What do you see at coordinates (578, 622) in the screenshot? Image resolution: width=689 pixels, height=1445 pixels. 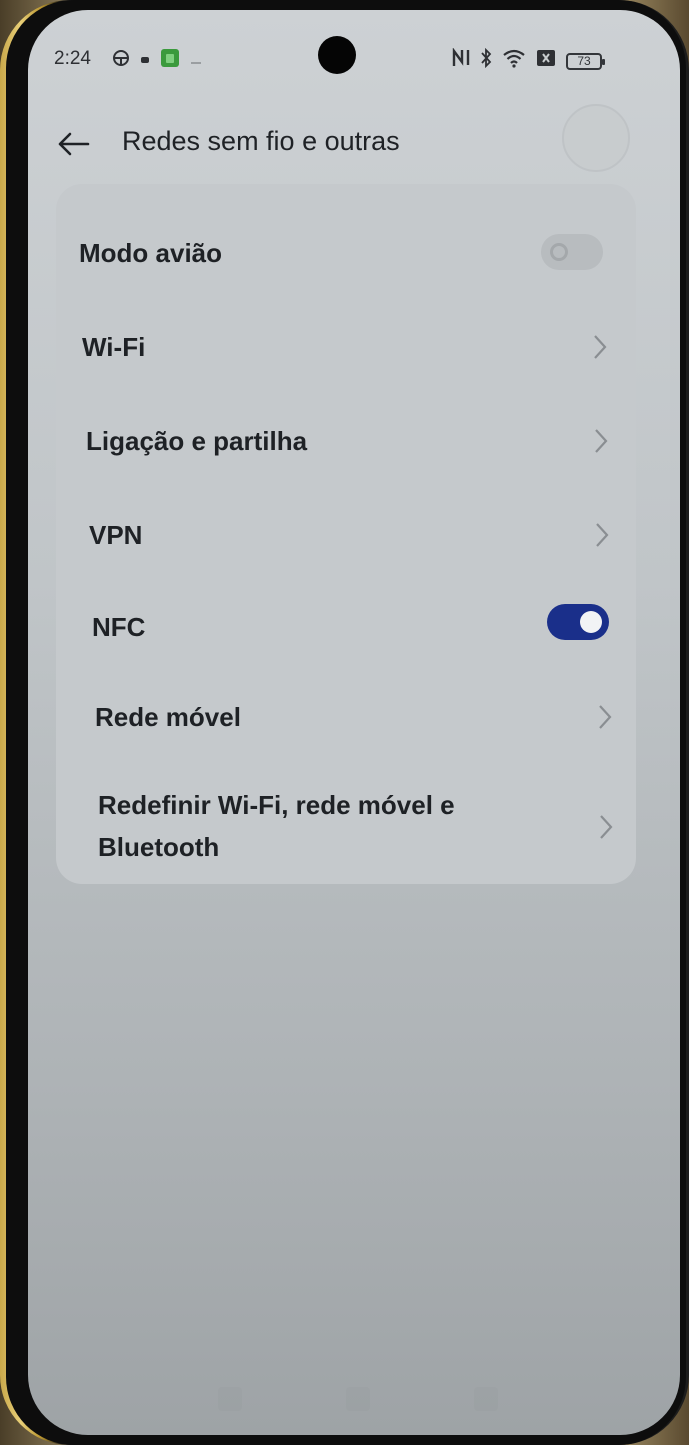 I see `nfc-toggle` at bounding box center [578, 622].